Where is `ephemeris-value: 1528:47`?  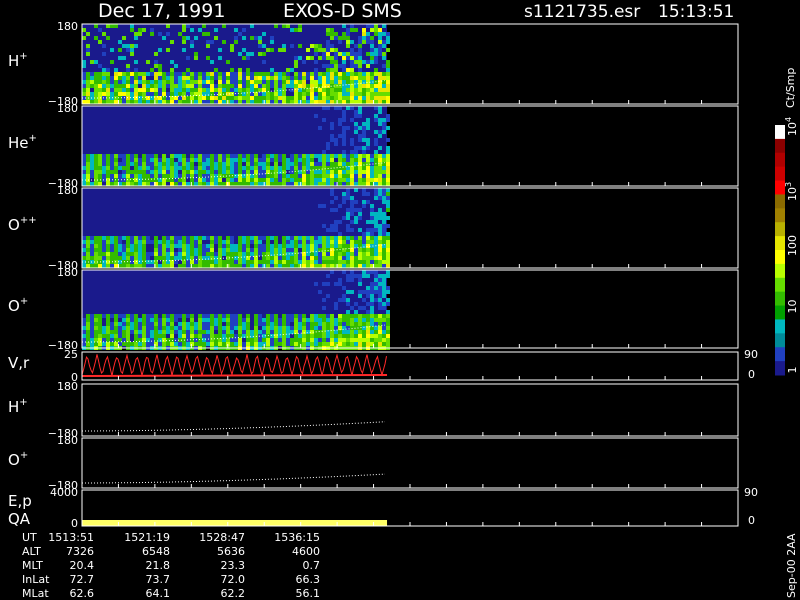
ephemeris-value: 1528:47 is located at coordinates (222, 537).